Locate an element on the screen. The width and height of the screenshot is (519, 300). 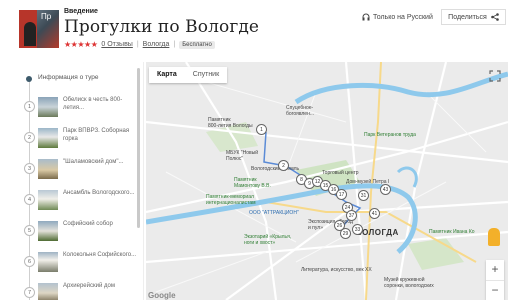
share-label: Поделиться is located at coordinates (467, 17).